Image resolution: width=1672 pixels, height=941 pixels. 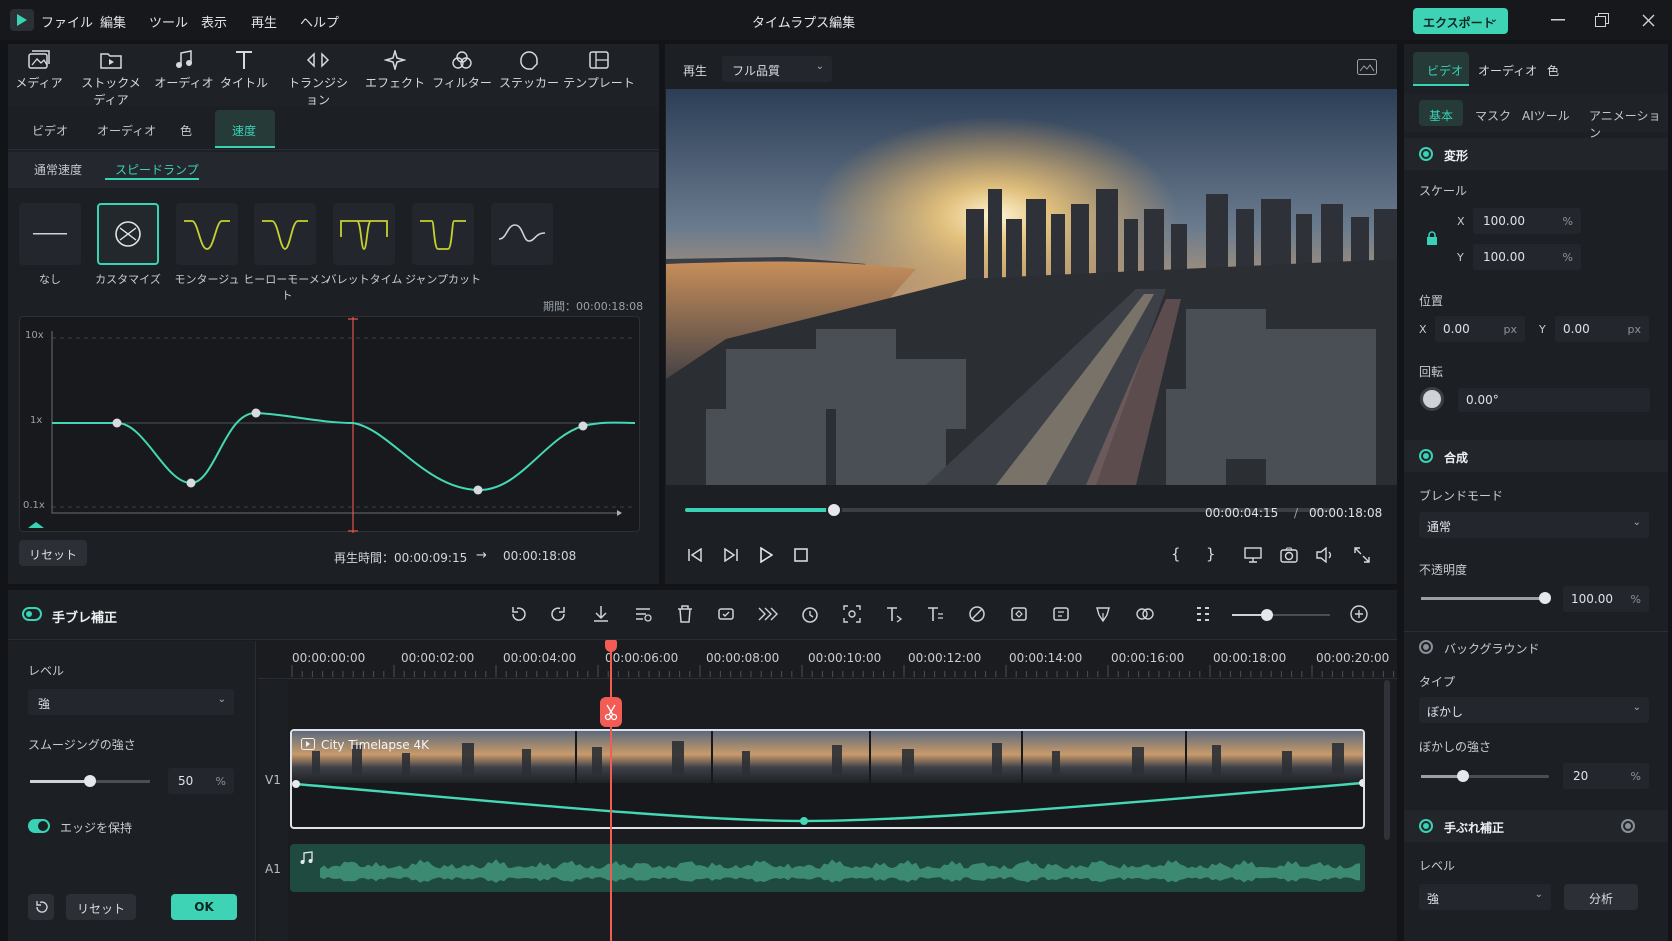 What do you see at coordinates (1554, 400) in the screenshot?
I see `rotation-input: 0.00°` at bounding box center [1554, 400].